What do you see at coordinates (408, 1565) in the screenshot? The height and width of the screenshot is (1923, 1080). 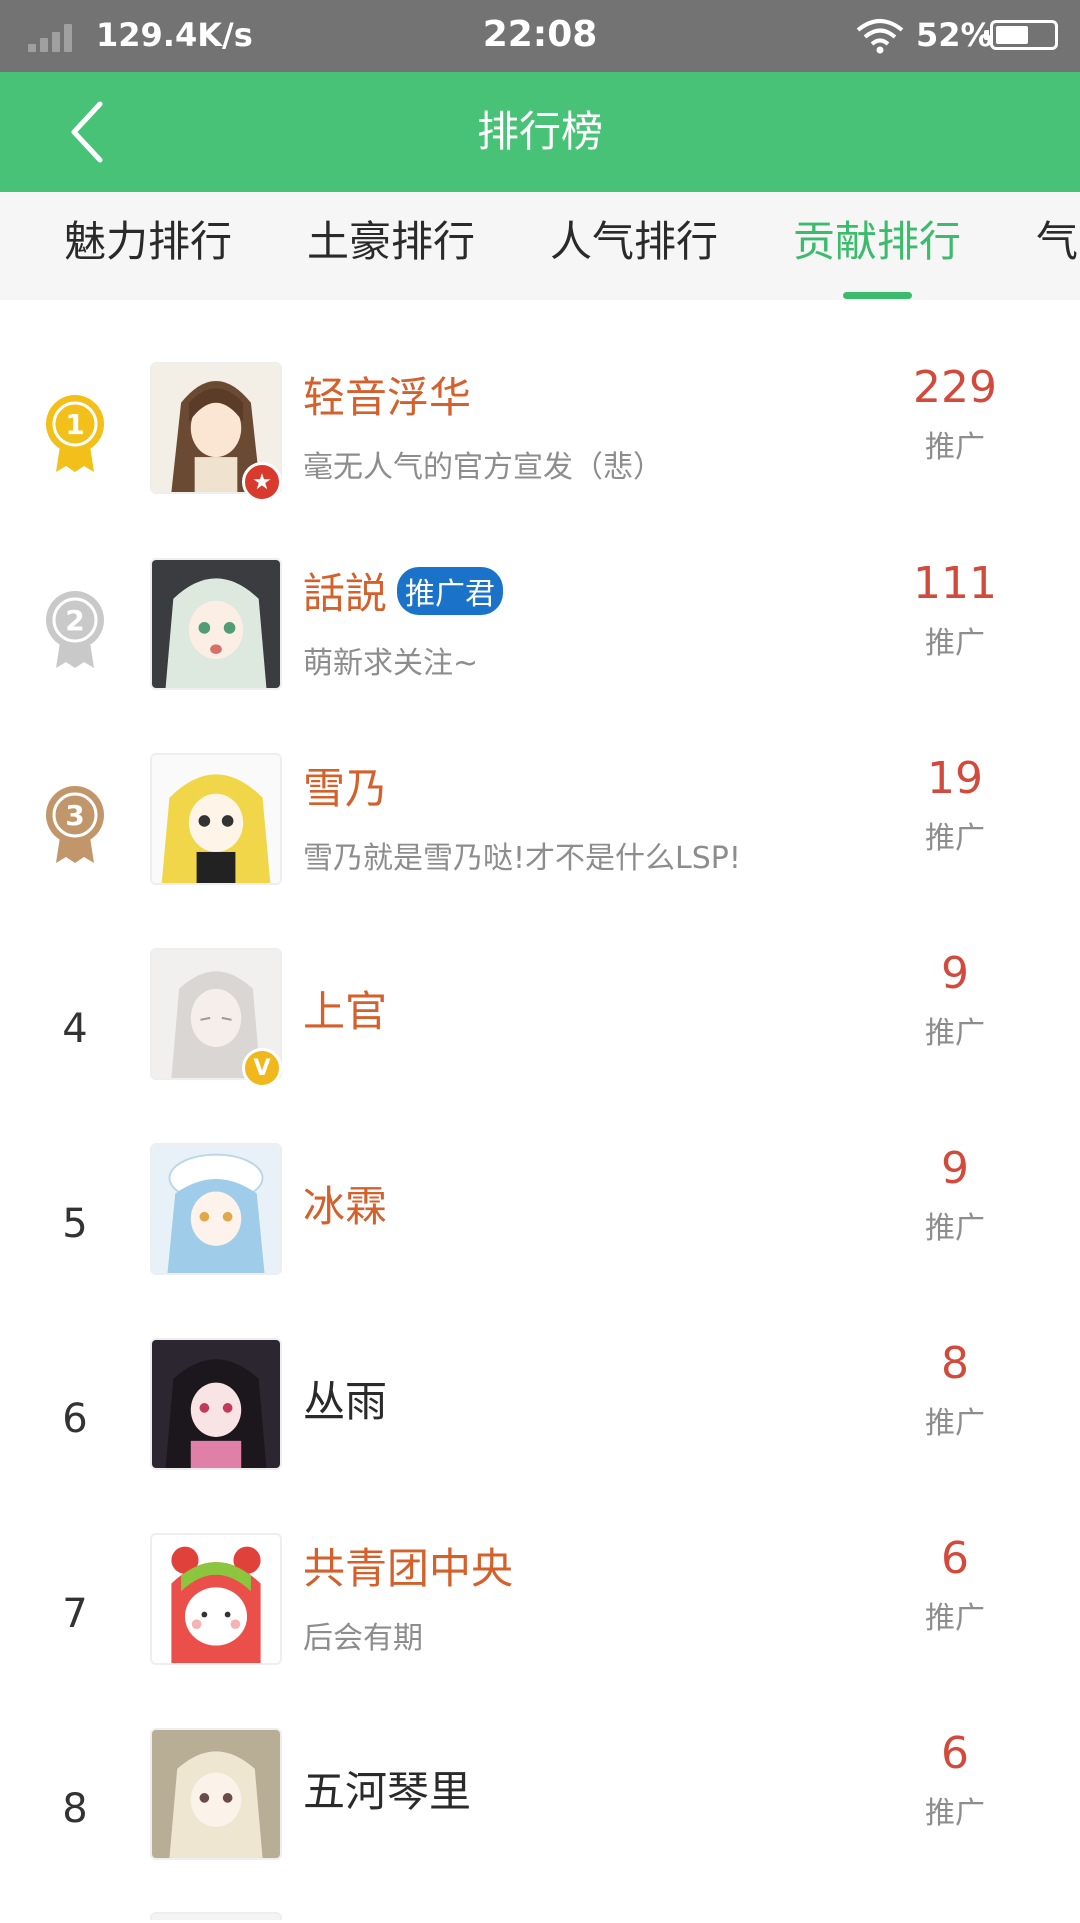 I see `user-name: 共青团中央` at bounding box center [408, 1565].